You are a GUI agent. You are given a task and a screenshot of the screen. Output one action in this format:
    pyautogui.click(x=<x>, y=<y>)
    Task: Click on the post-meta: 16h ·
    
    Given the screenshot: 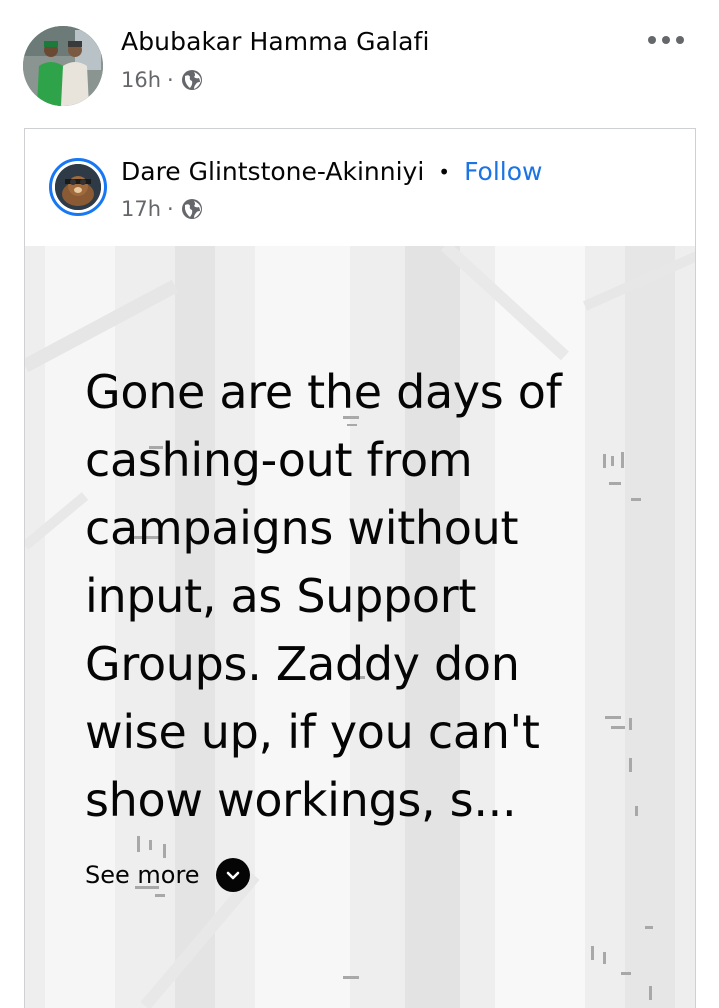 What is the action you would take?
    pyautogui.click(x=162, y=80)
    